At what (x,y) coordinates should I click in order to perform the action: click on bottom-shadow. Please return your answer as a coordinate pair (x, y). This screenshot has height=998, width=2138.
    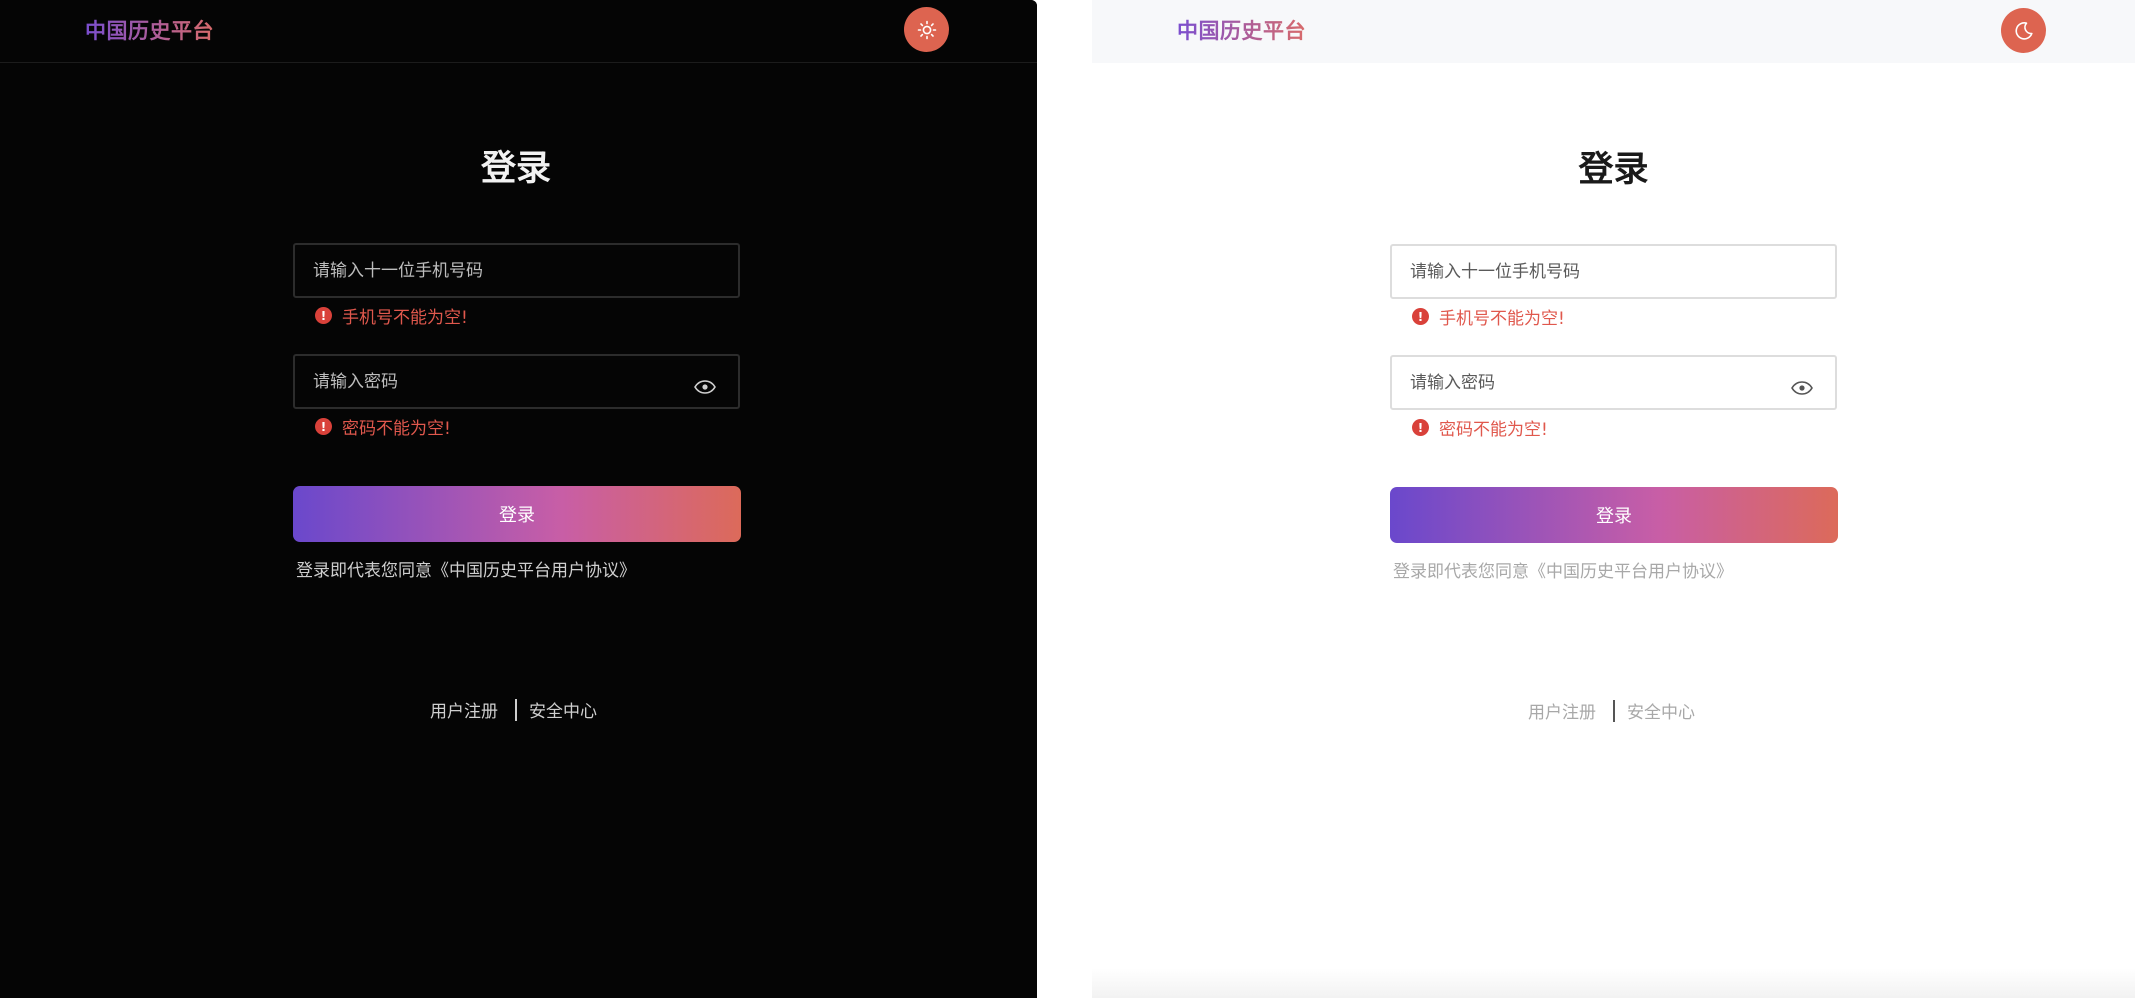
    Looking at the image, I should click on (1613, 983).